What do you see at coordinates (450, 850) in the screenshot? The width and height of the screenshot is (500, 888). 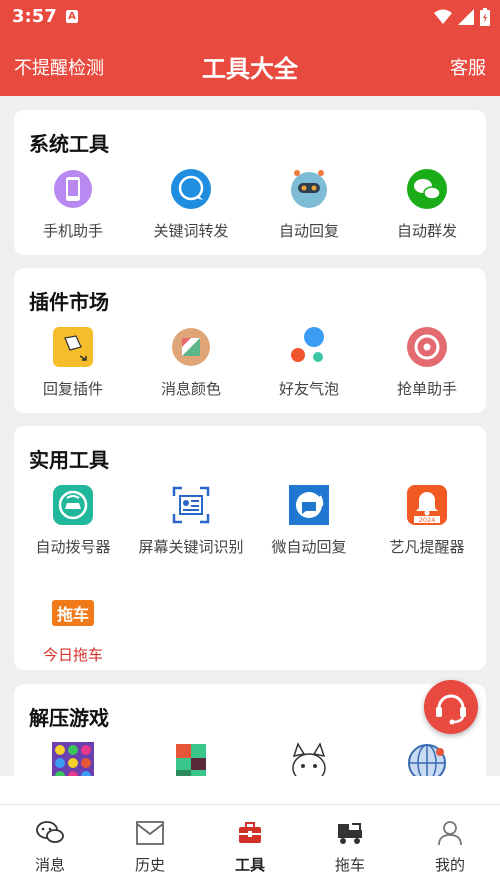 I see `tab-profile: 我的` at bounding box center [450, 850].